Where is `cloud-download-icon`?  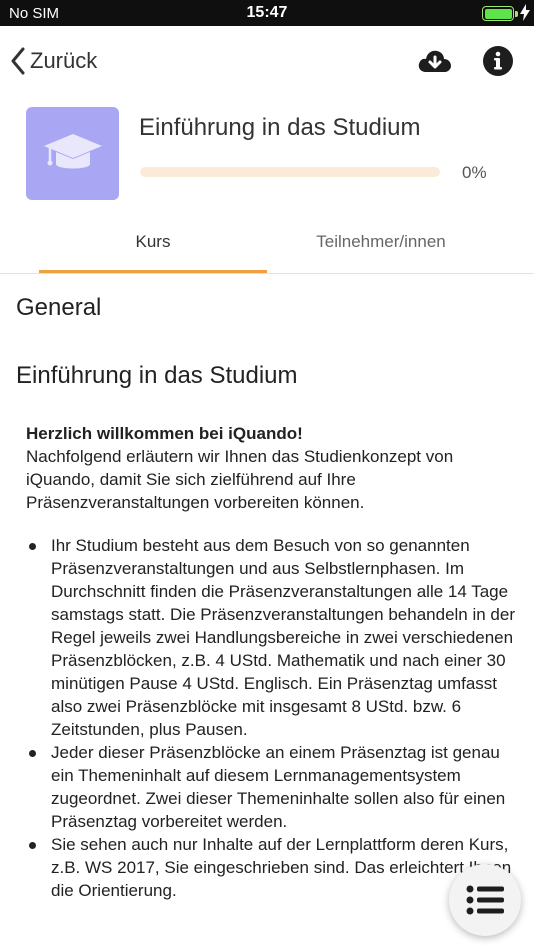
cloud-download-icon is located at coordinates (434, 61).